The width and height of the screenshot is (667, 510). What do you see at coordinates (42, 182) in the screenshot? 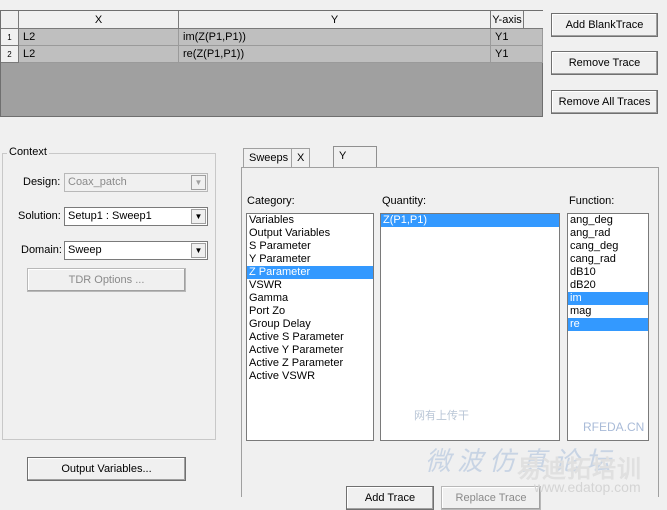
I see `design-label: Design:` at bounding box center [42, 182].